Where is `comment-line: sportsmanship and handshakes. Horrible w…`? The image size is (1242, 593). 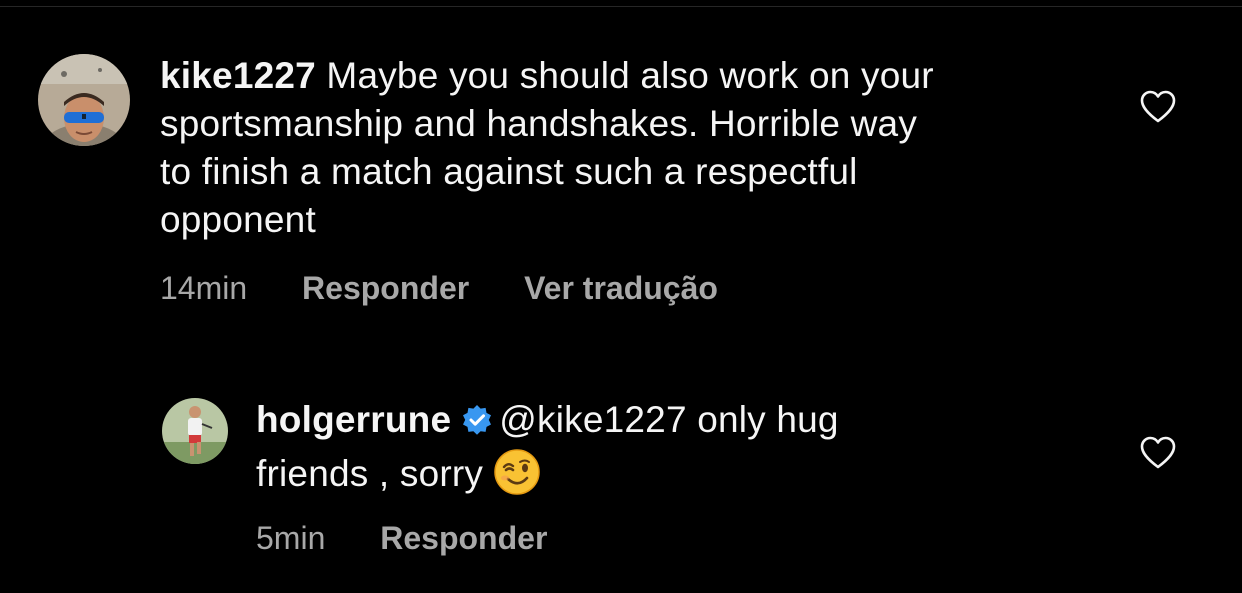
comment-line: sportsmanship and handshakes. Horrible w… is located at coordinates (539, 123).